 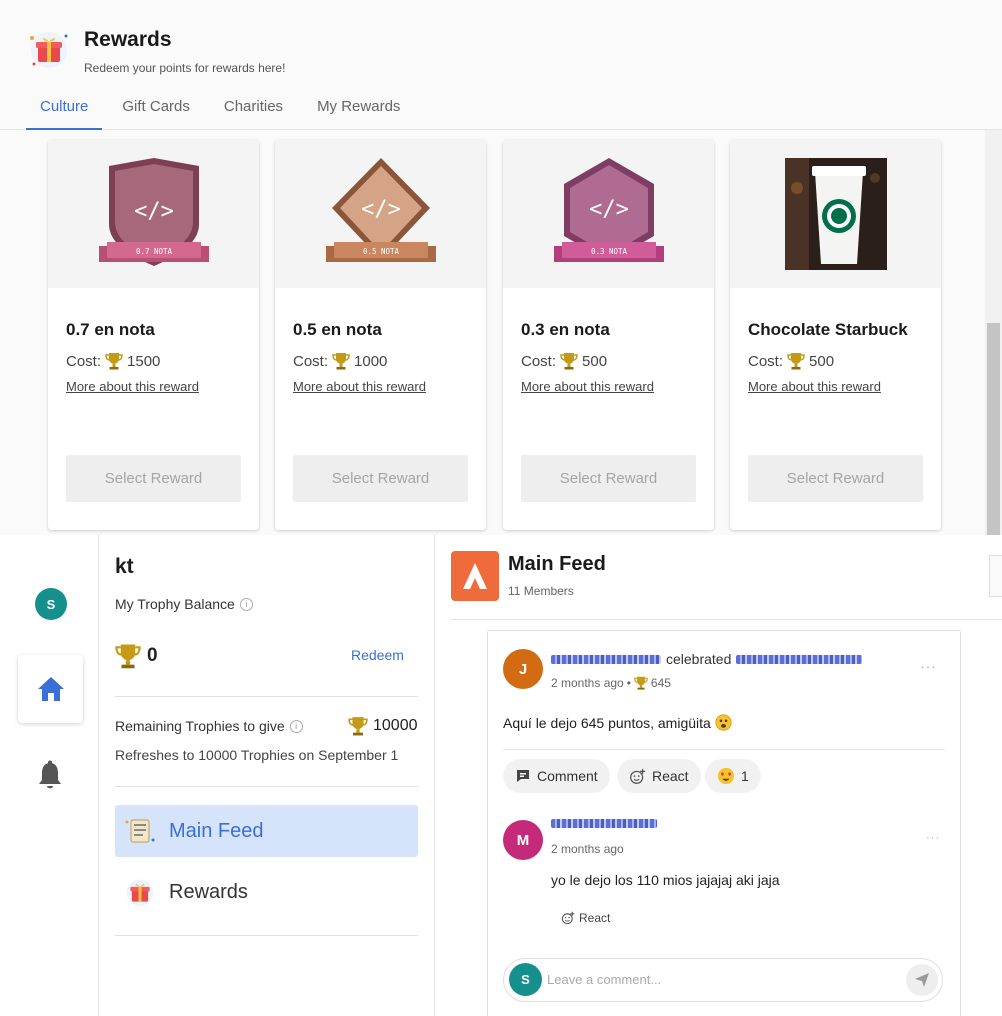 What do you see at coordinates (995, 576) in the screenshot?
I see `feed-side-button` at bounding box center [995, 576].